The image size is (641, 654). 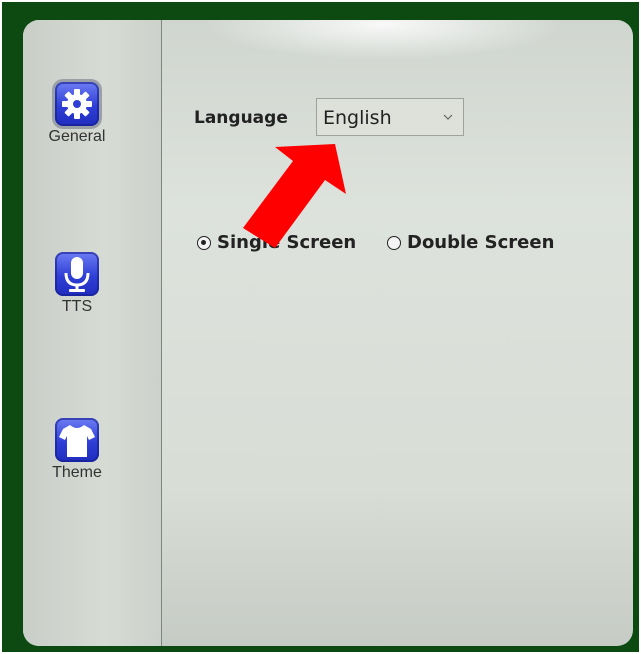 What do you see at coordinates (204, 243) in the screenshot?
I see `radio-circle-checked` at bounding box center [204, 243].